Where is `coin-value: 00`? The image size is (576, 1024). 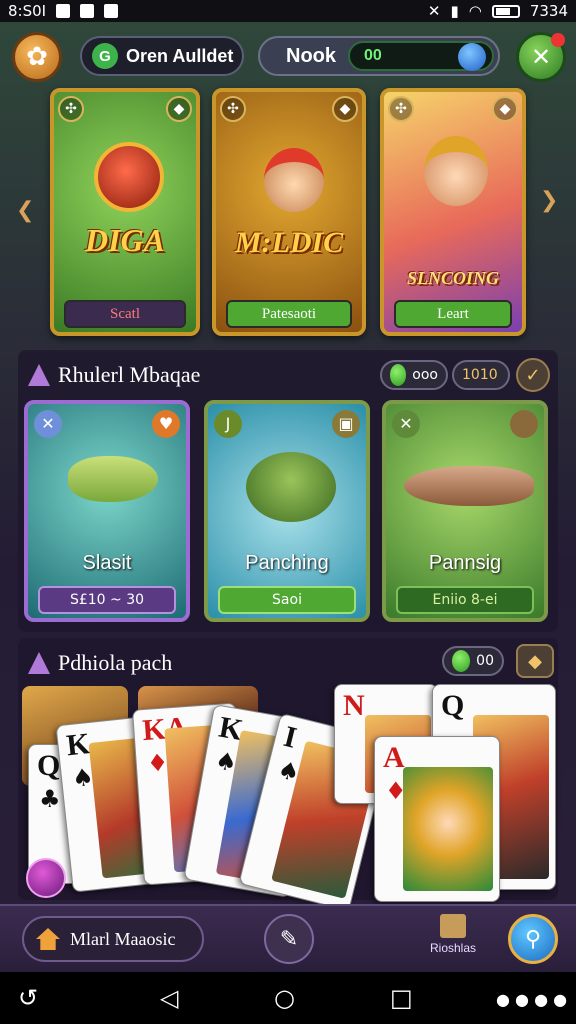
coin-value: 00 is located at coordinates (373, 55).